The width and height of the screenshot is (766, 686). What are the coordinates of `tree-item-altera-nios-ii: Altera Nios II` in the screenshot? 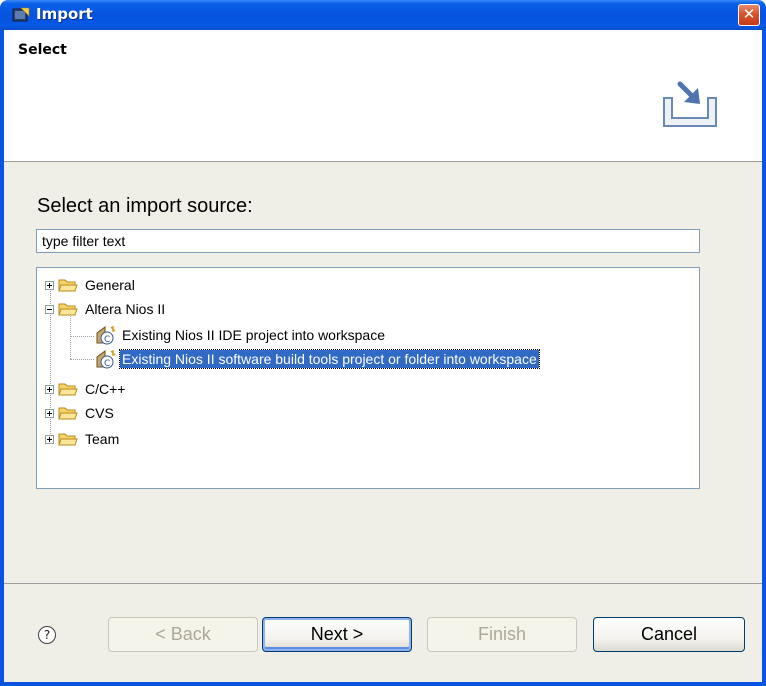 It's located at (106, 309).